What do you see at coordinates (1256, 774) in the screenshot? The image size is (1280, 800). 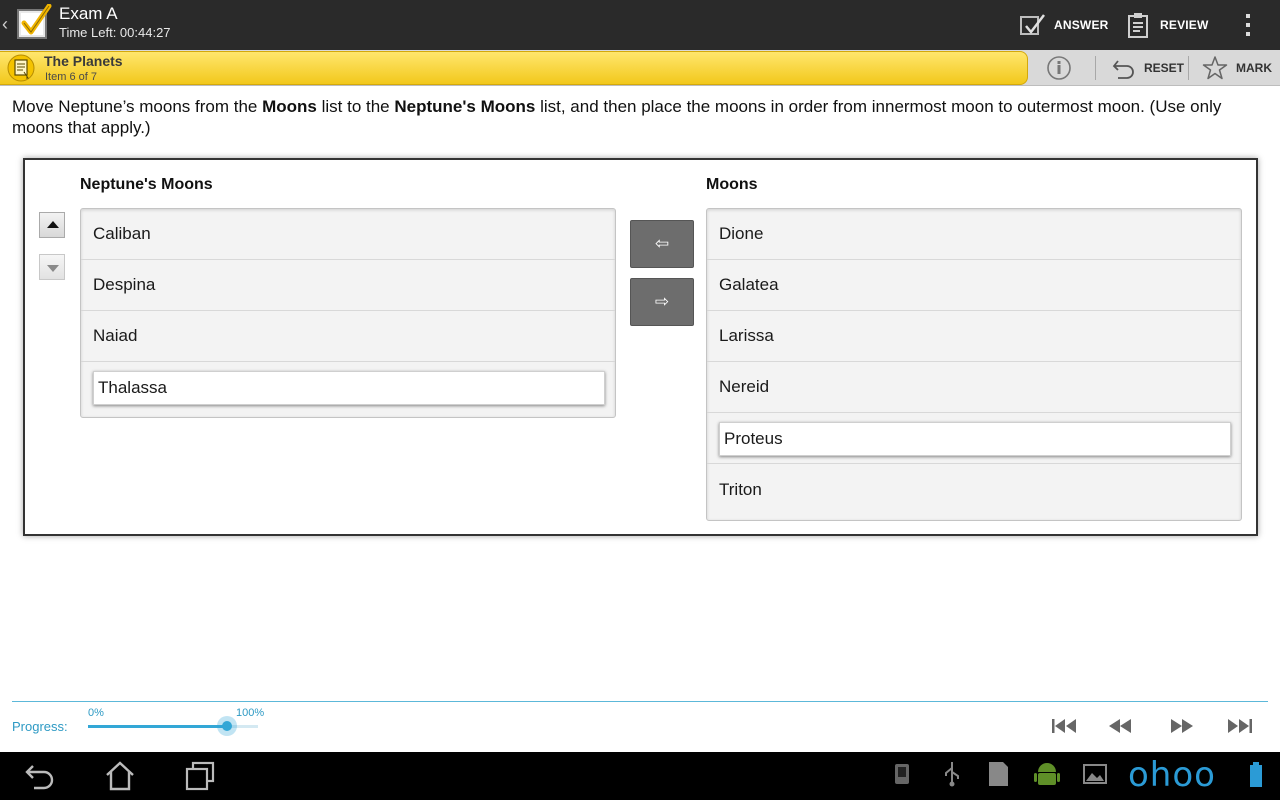 I see `battery-icon` at bounding box center [1256, 774].